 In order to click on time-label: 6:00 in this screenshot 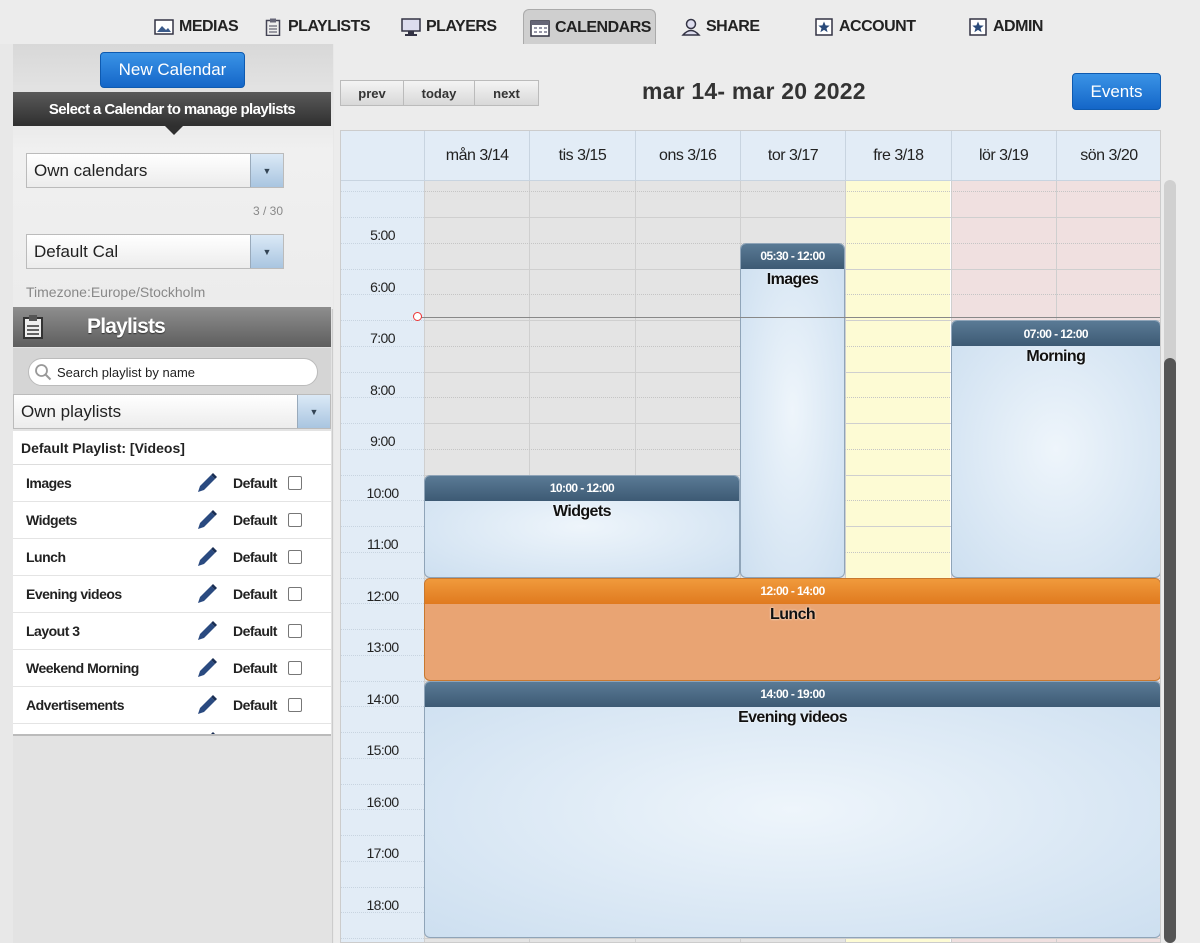, I will do `click(382, 286)`.